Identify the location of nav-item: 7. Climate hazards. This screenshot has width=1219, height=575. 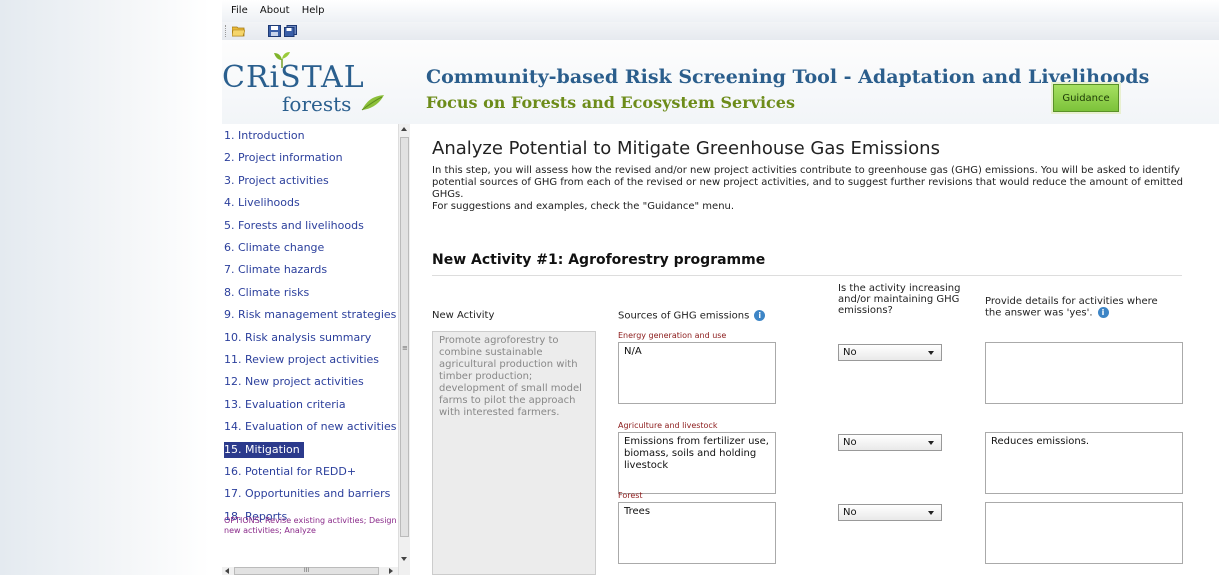
(277, 270).